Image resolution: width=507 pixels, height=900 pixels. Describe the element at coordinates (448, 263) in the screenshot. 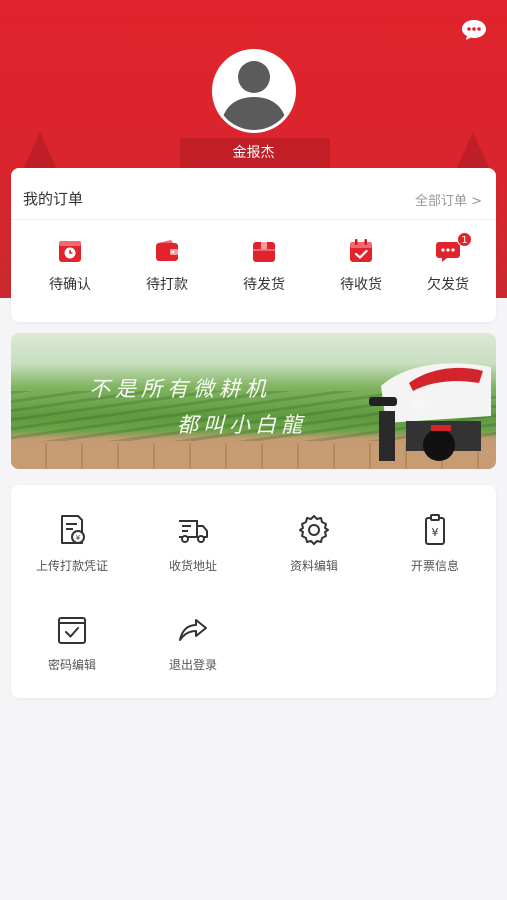

I see `order-status-backorder: 1 欠发货` at that location.